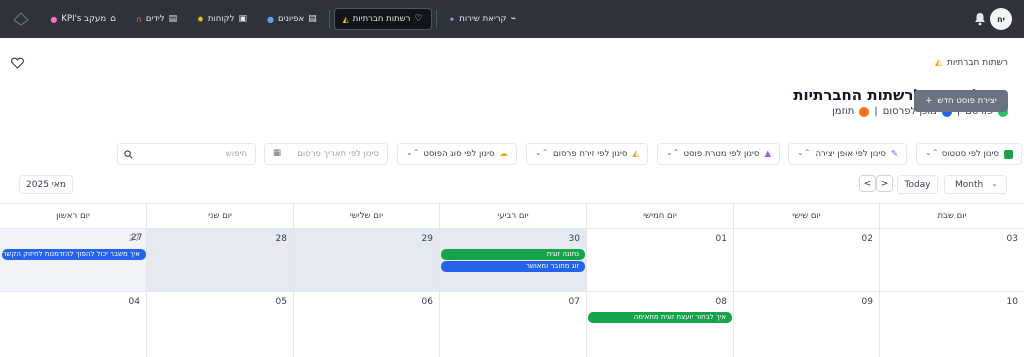  I want to click on nav-item-label: לידים, so click(155, 19).